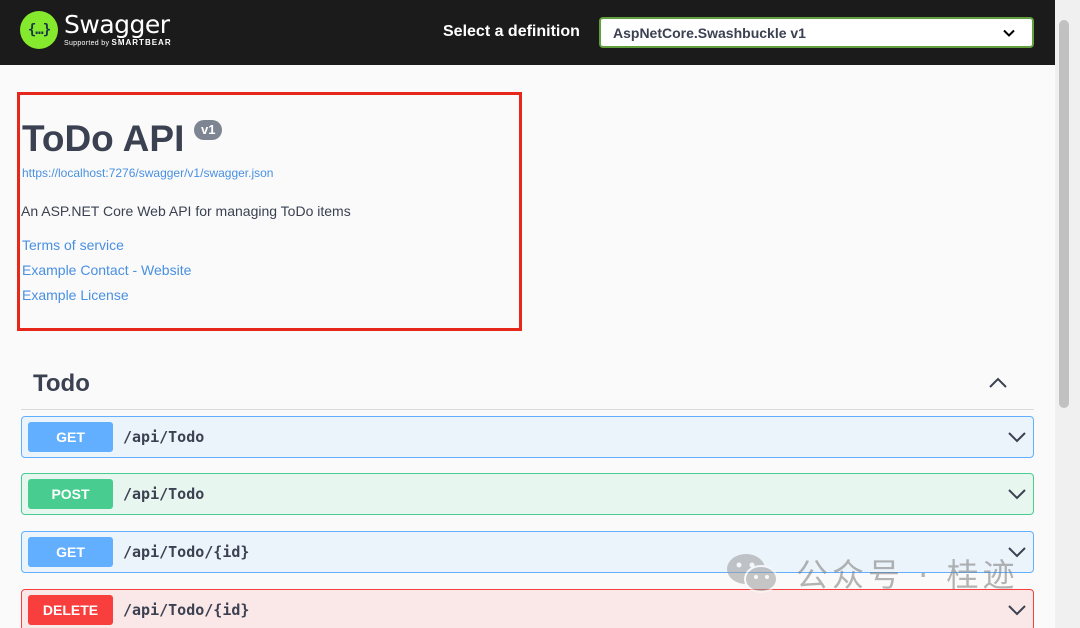 This screenshot has width=1080, height=628. Describe the element at coordinates (141, 42) in the screenshot. I see `brand-sub-company: SMARTBEAR` at that location.